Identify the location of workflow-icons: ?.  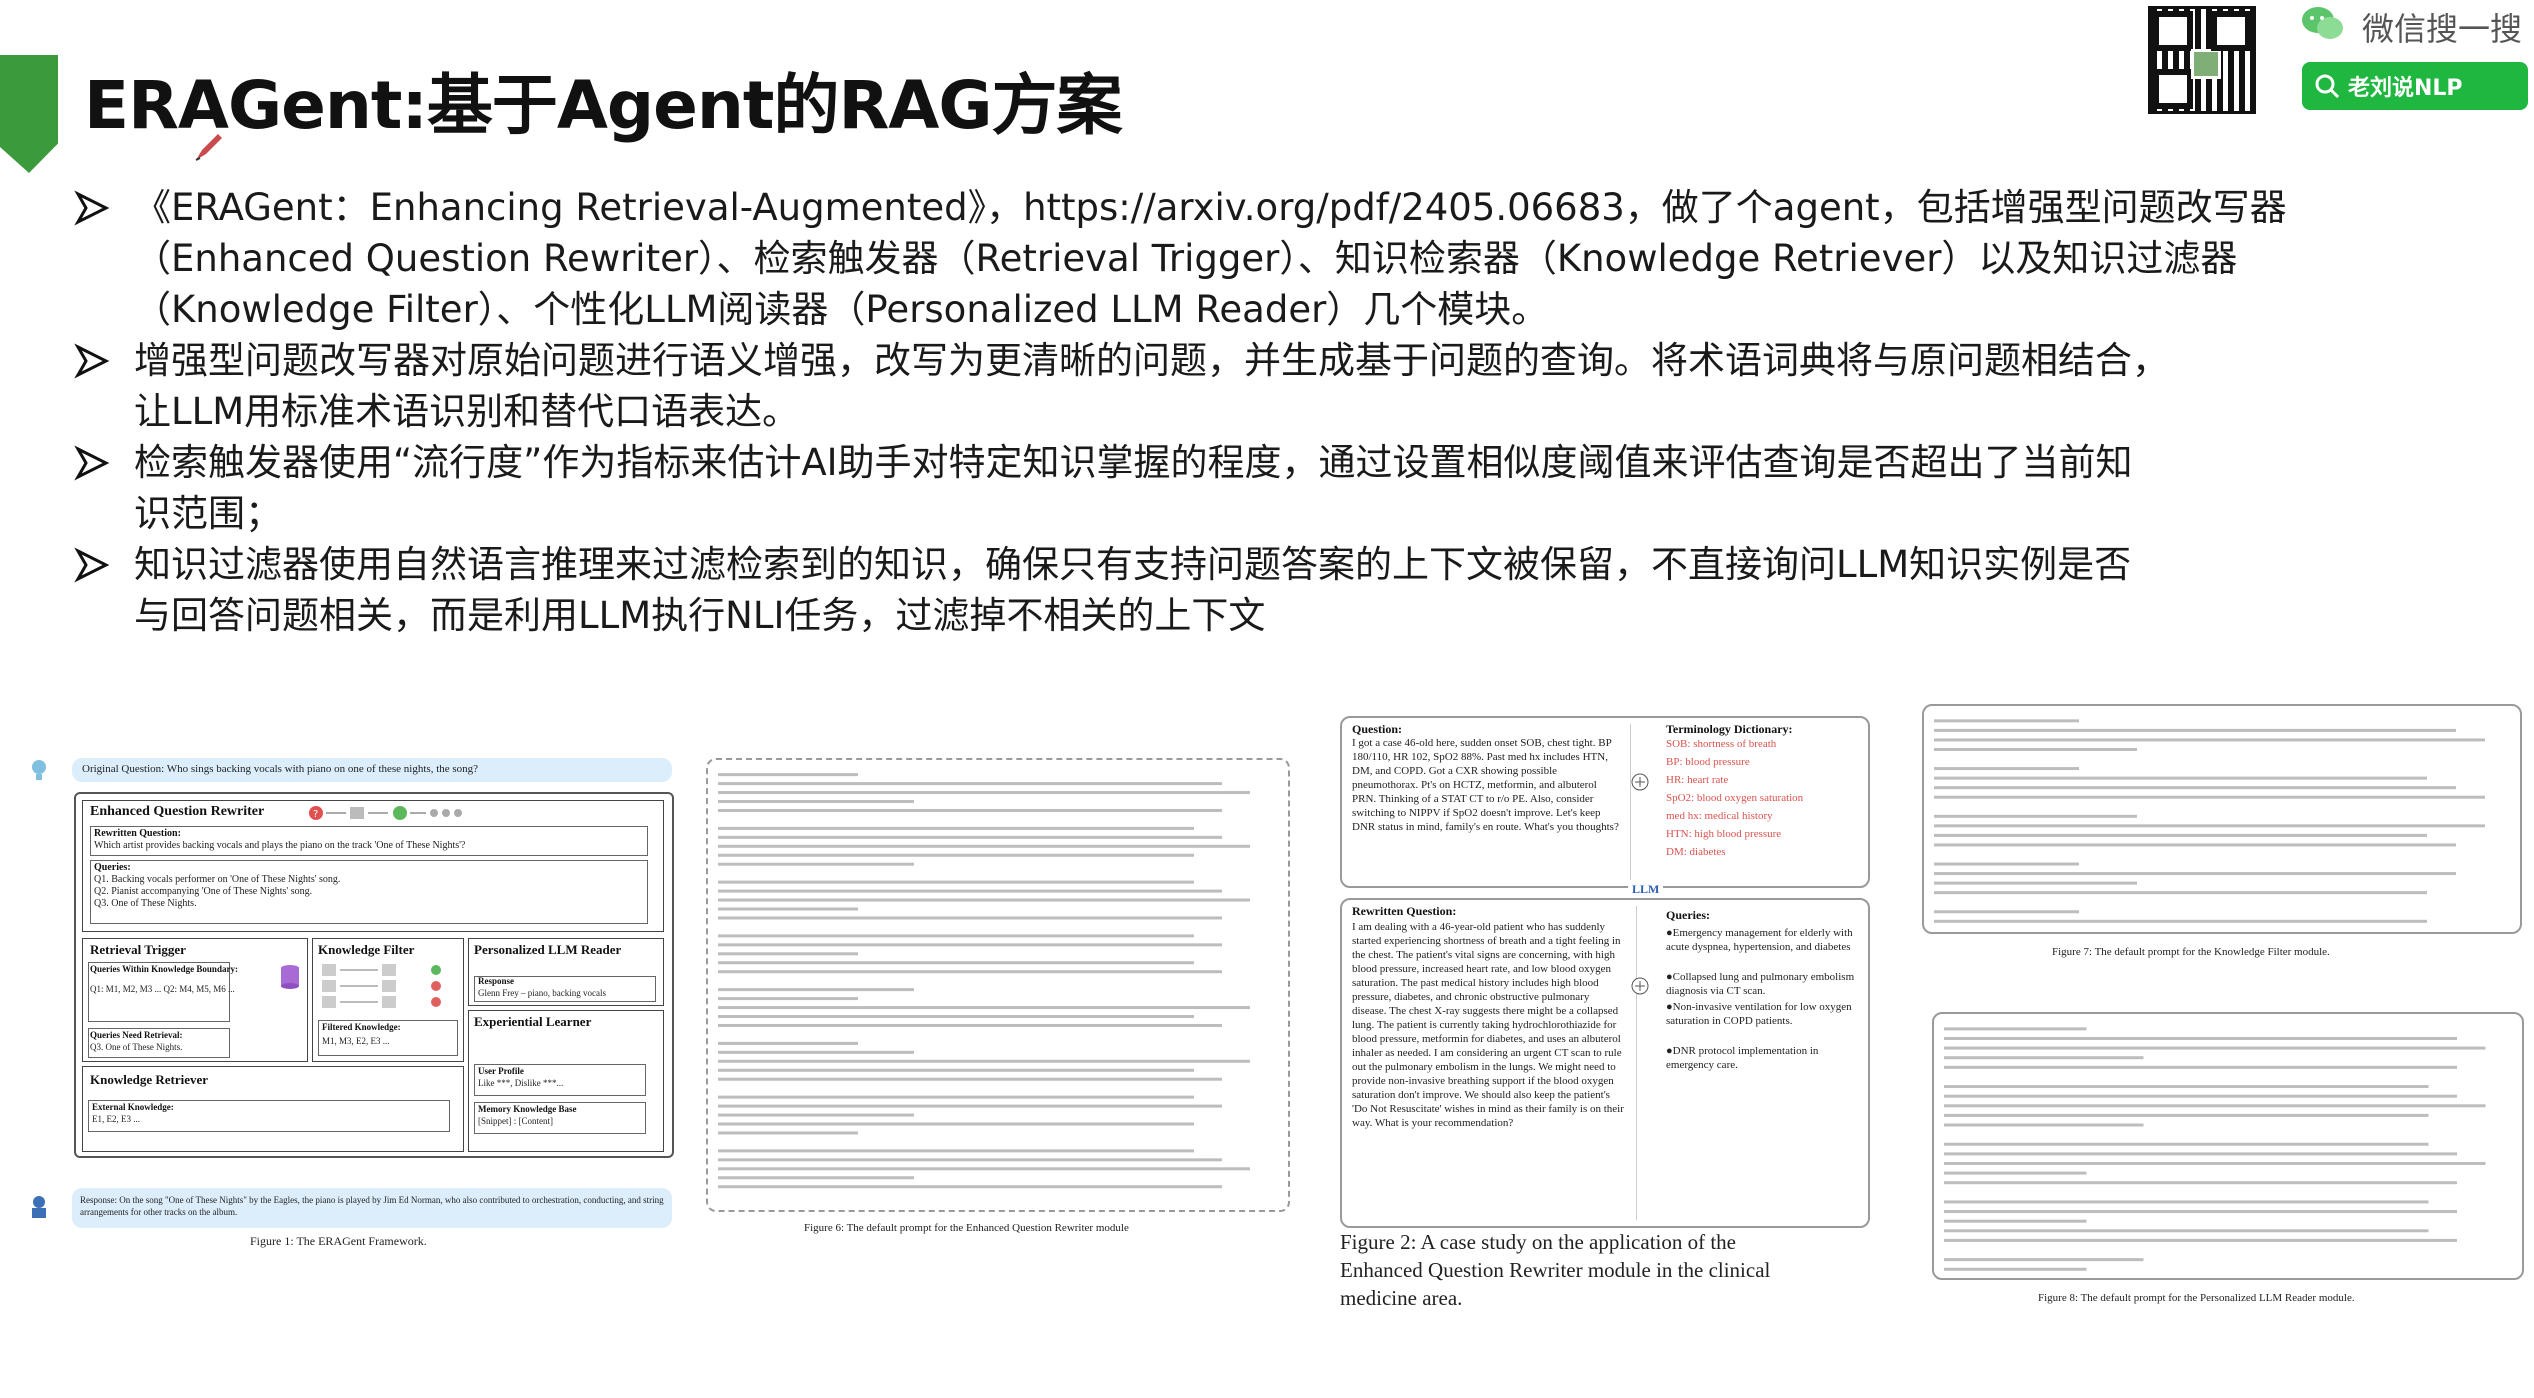
(385, 813).